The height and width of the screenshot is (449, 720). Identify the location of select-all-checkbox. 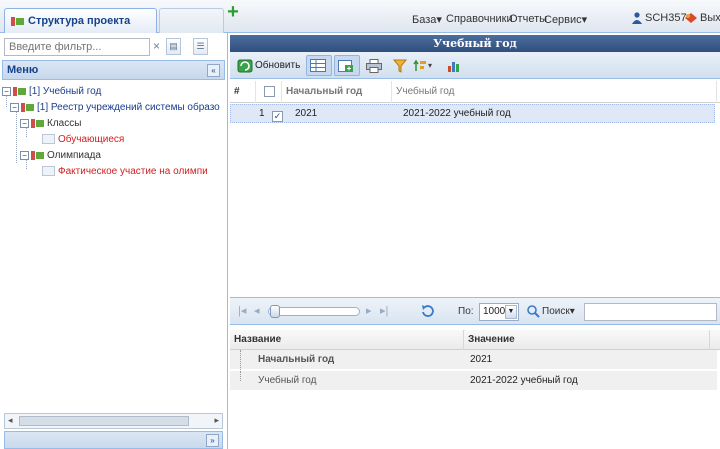
(269, 91).